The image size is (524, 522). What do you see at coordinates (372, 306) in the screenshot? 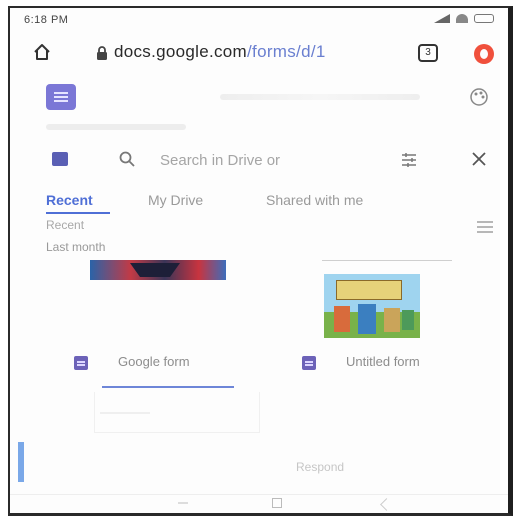
I see `file-thumbnail-untitled-form` at bounding box center [372, 306].